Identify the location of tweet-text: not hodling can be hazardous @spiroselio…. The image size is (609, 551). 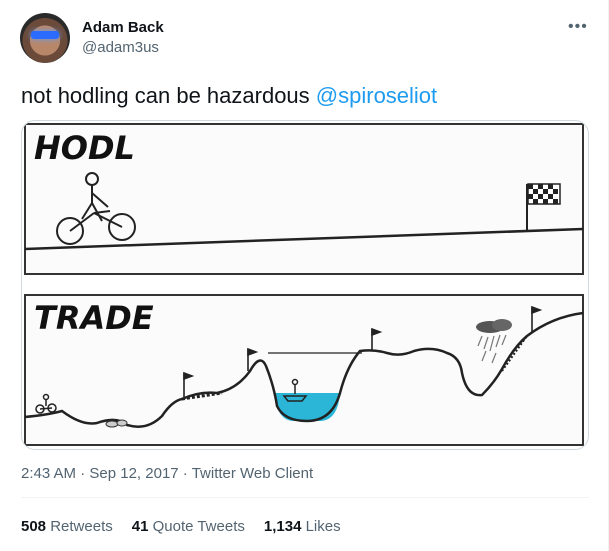
(229, 96).